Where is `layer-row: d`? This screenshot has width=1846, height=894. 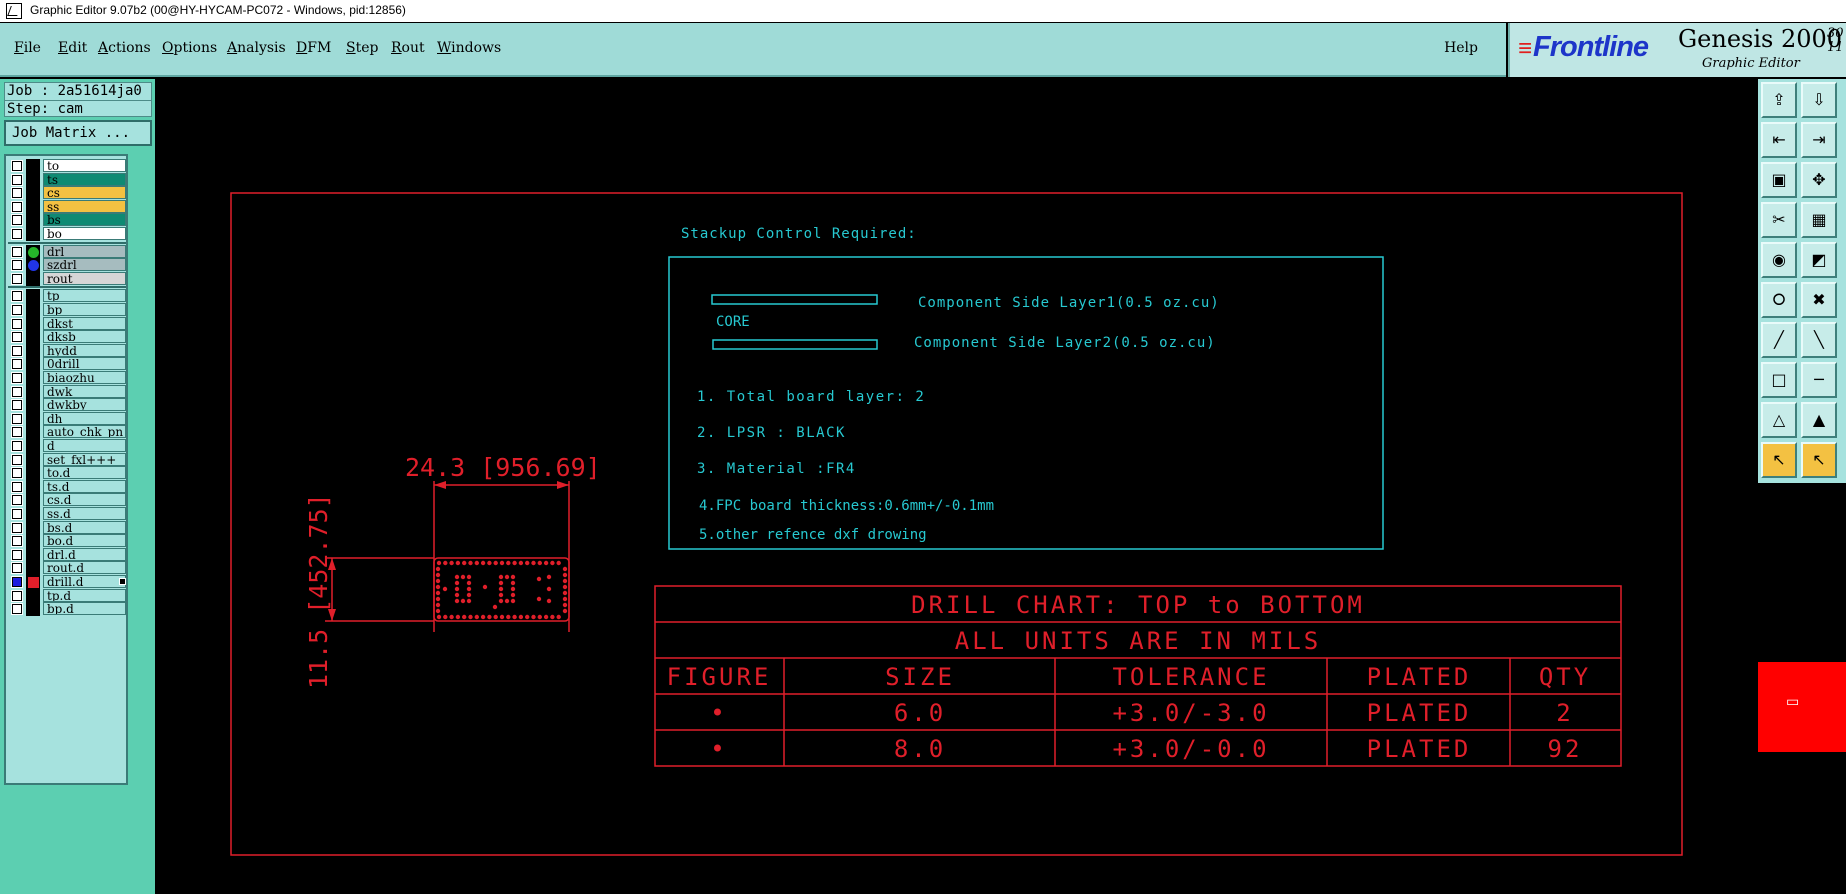 layer-row: d is located at coordinates (67, 446).